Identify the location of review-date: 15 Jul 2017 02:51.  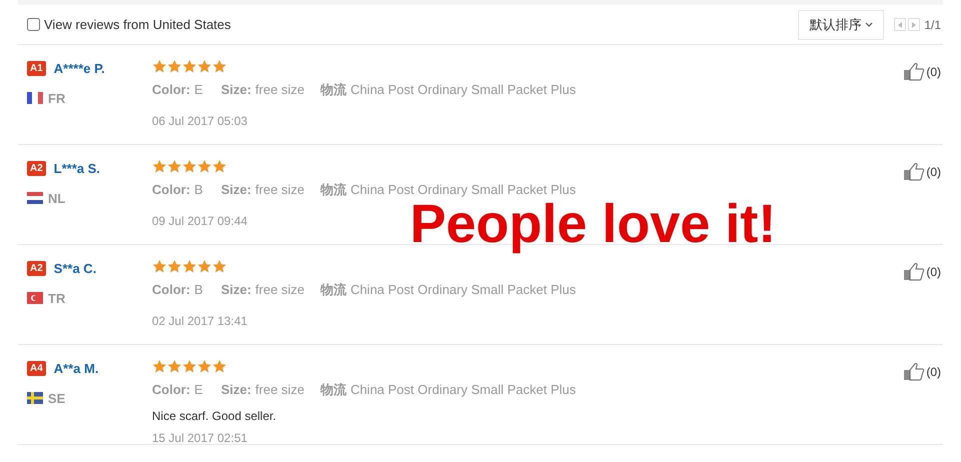
(200, 438).